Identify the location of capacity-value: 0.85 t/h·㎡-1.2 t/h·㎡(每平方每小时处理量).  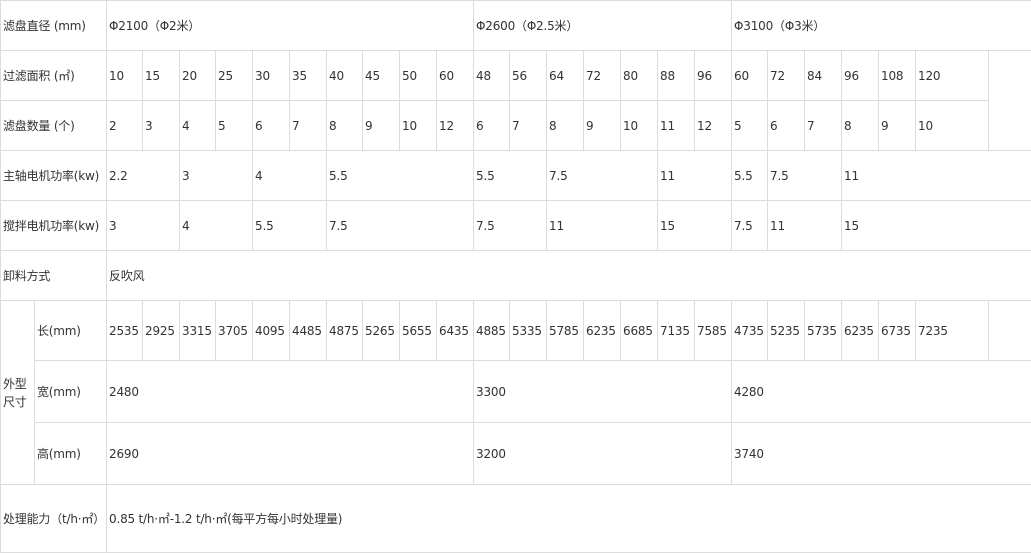
(568, 518).